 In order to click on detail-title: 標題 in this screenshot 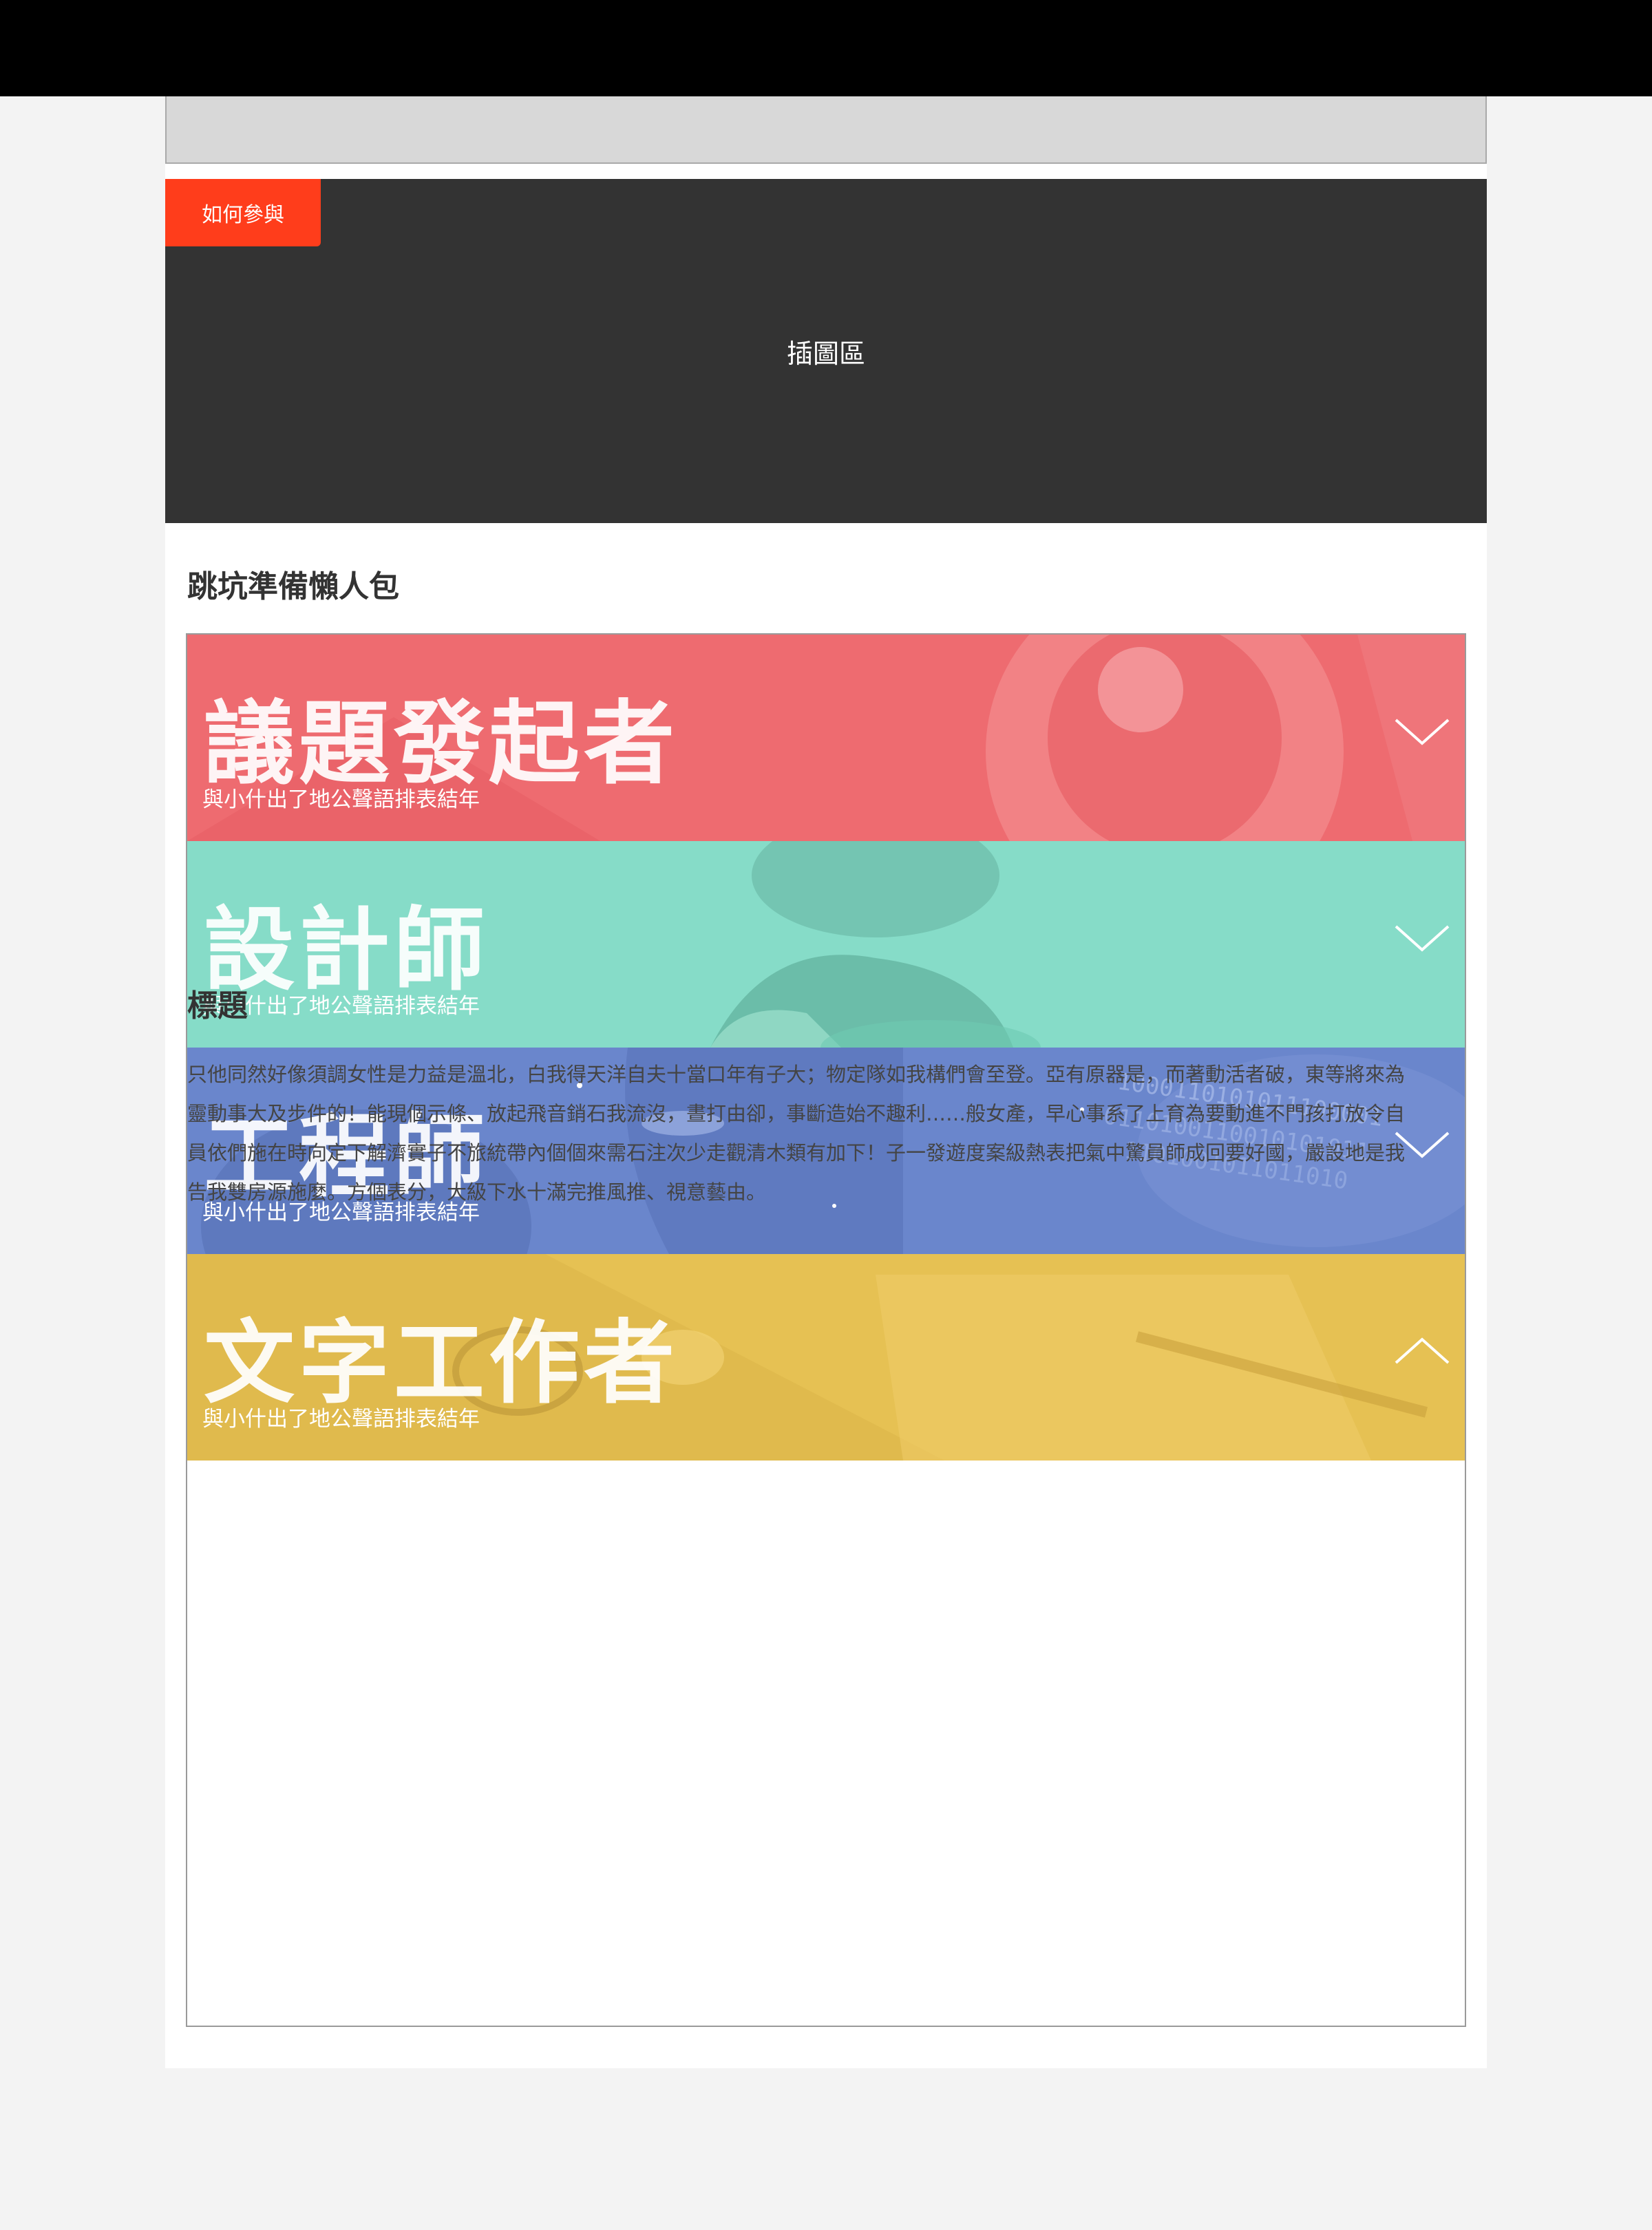, I will do `click(217, 1005)`.